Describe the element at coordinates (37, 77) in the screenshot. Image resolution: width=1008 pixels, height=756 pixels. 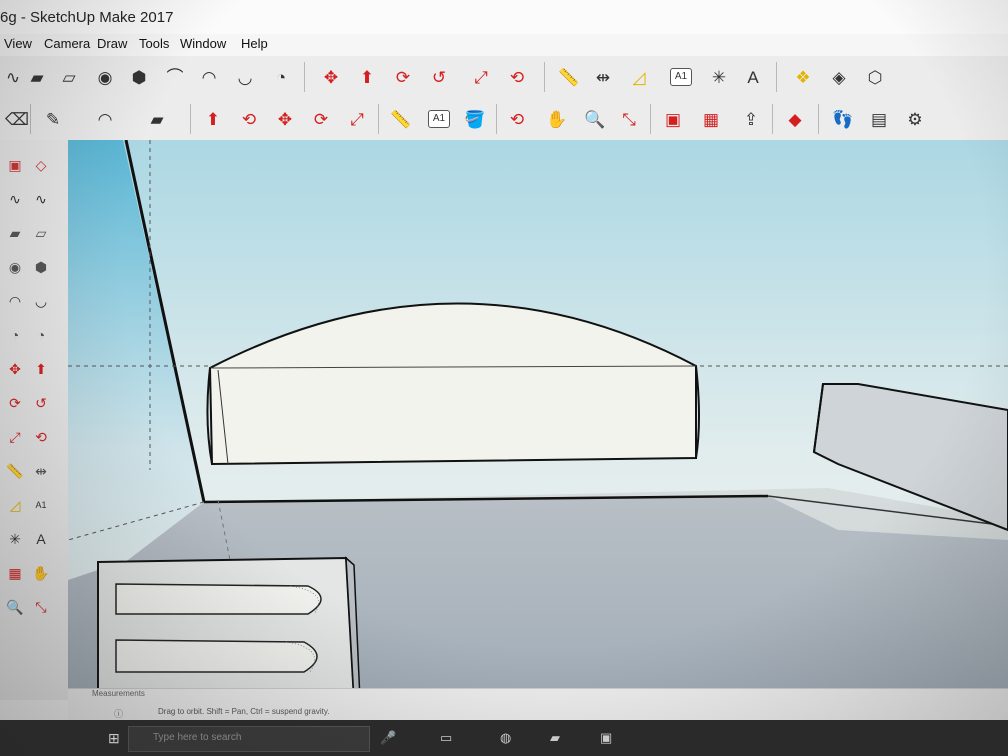
I see `rectangle-tool-icon: ▰` at that location.